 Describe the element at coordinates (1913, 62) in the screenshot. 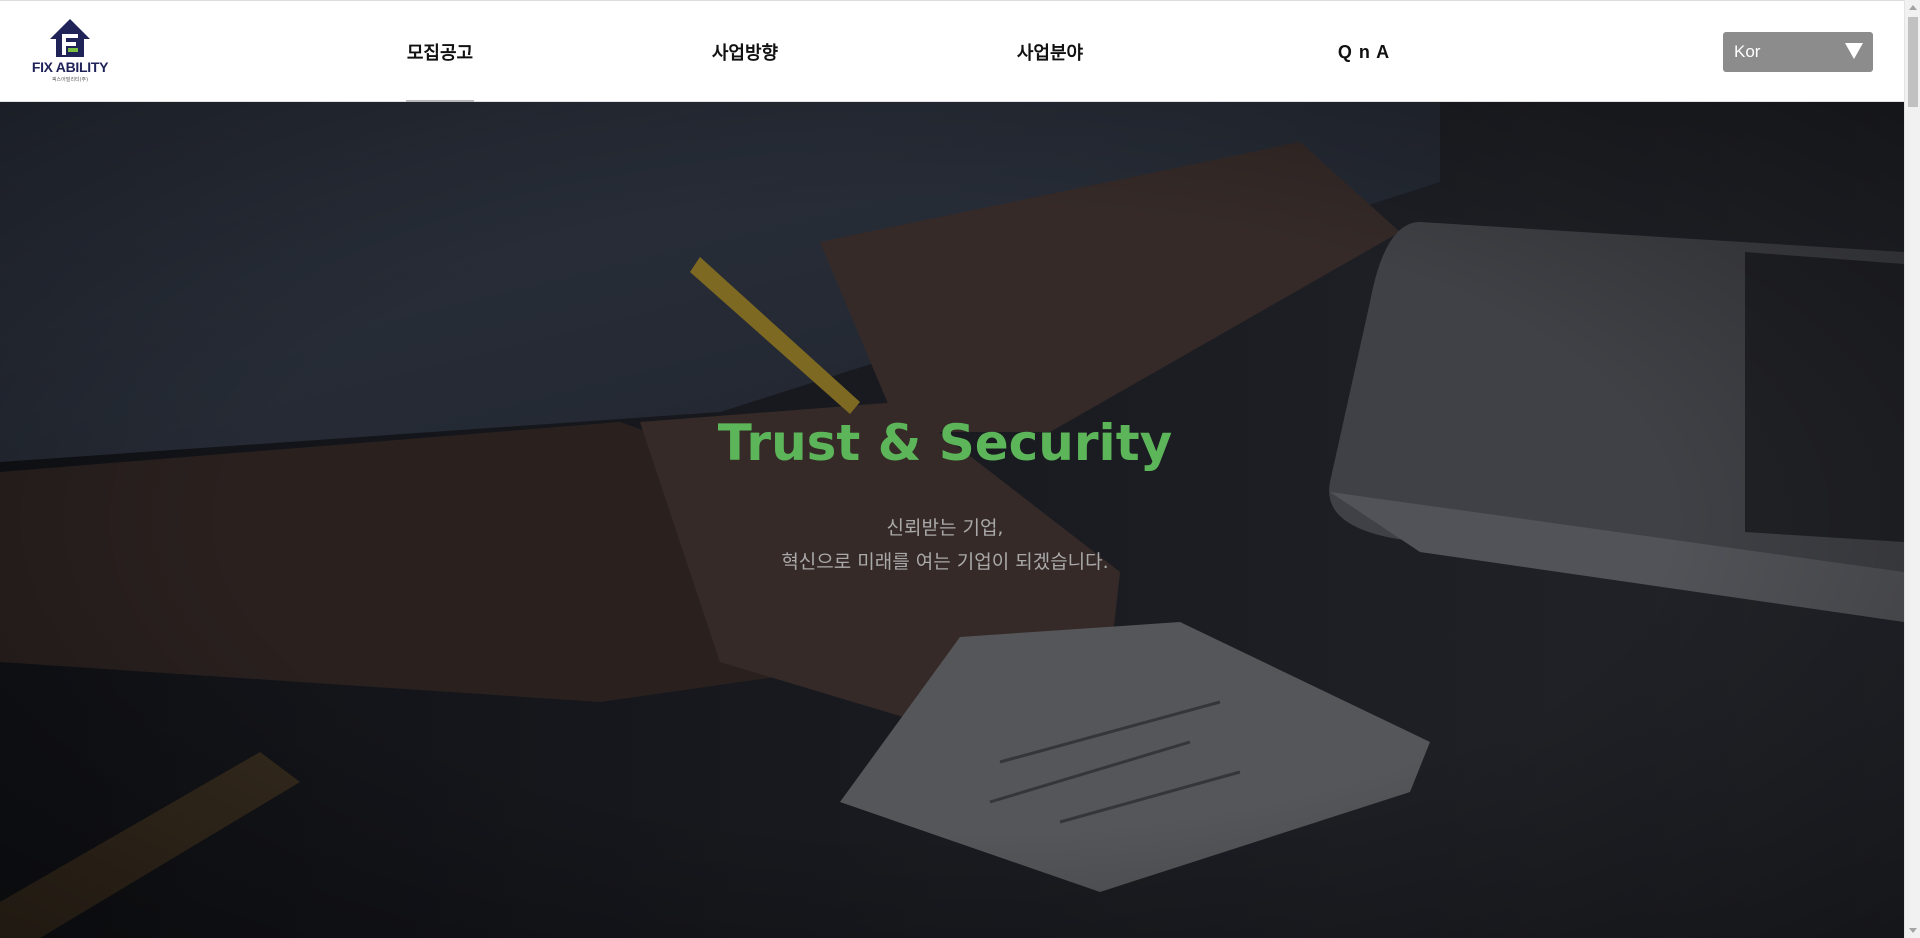

I see `scrollbar-thumb` at that location.